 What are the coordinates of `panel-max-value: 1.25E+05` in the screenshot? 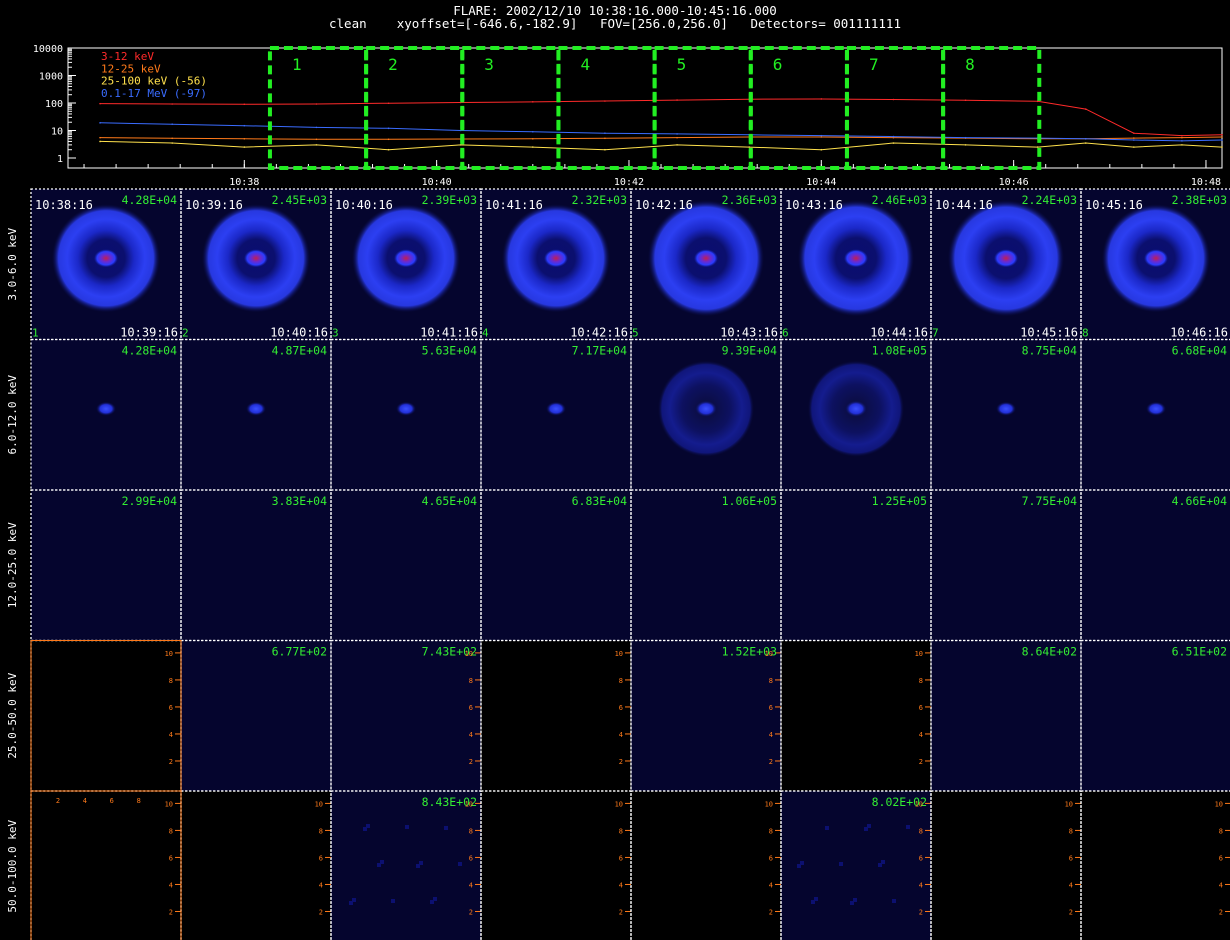 It's located at (899, 501).